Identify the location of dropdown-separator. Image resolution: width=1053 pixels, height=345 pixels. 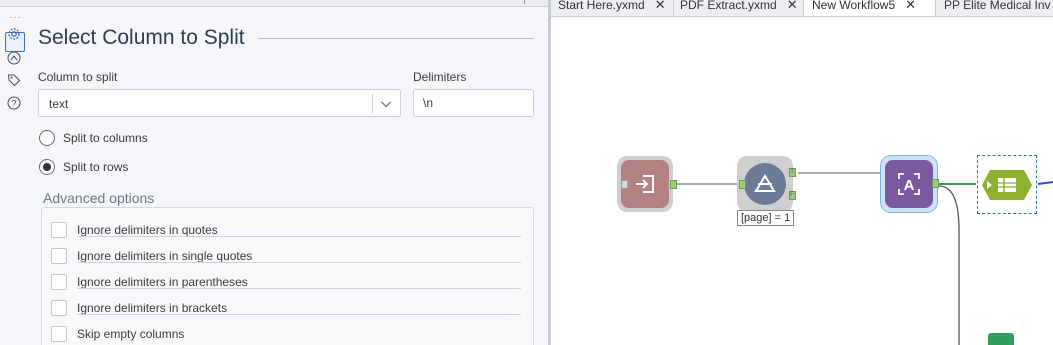
(372, 103).